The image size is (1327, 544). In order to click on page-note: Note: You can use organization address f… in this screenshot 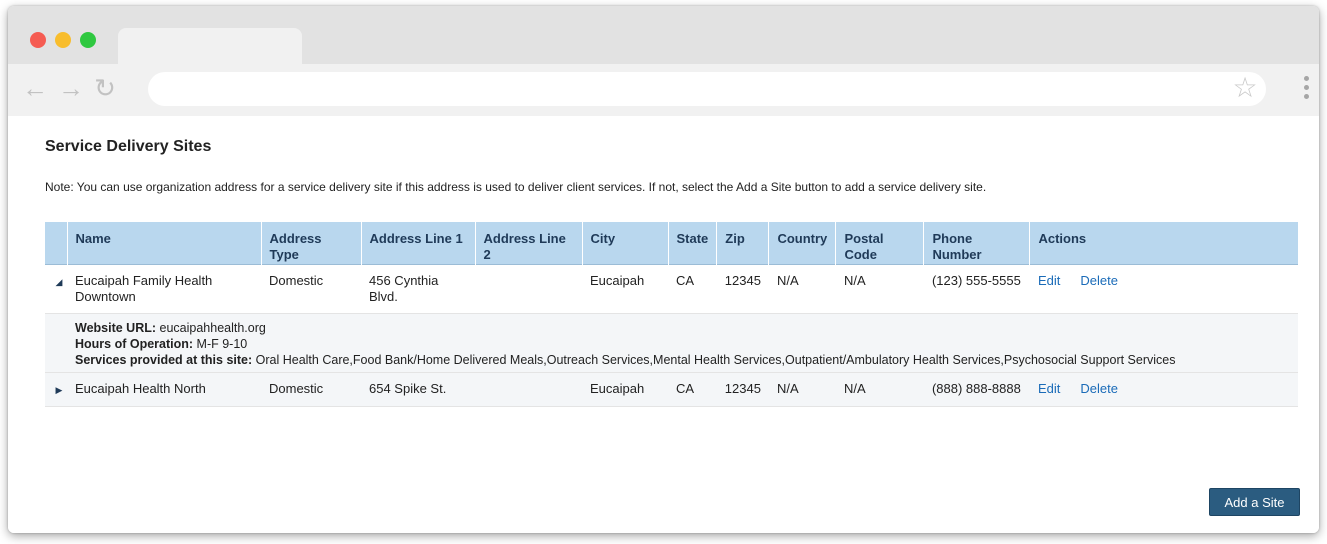, I will do `click(516, 187)`.